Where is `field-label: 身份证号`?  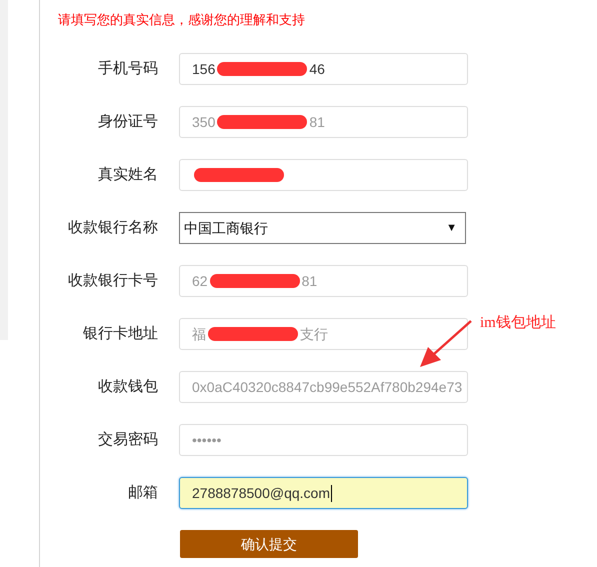
field-label: 身份证号 is located at coordinates (127, 122).